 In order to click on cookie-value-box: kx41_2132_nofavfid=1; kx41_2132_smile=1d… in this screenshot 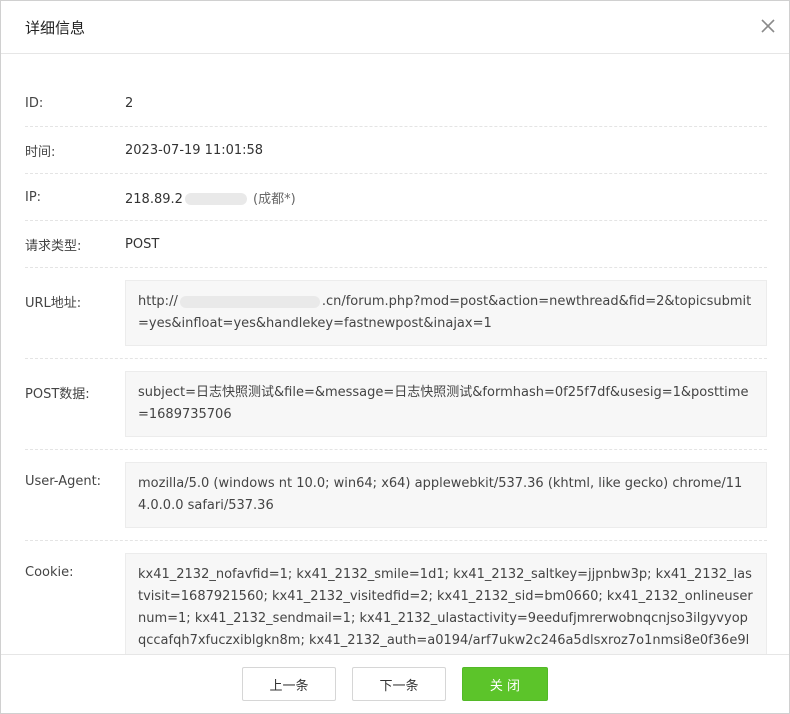, I will do `click(446, 603)`.